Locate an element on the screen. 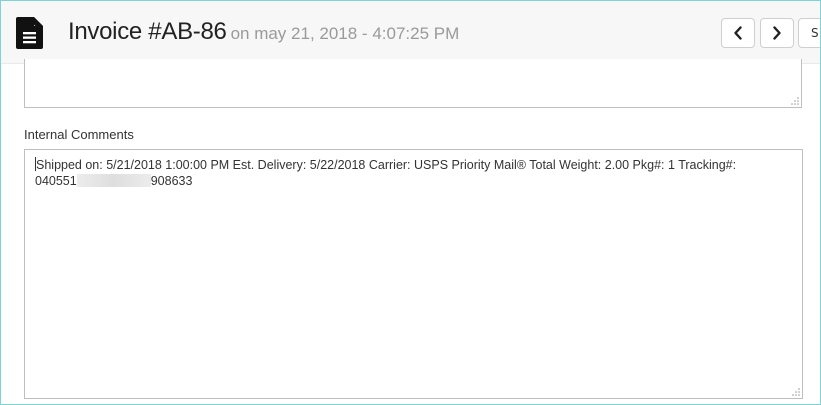 The height and width of the screenshot is (405, 821). redacted-block is located at coordinates (113, 180).